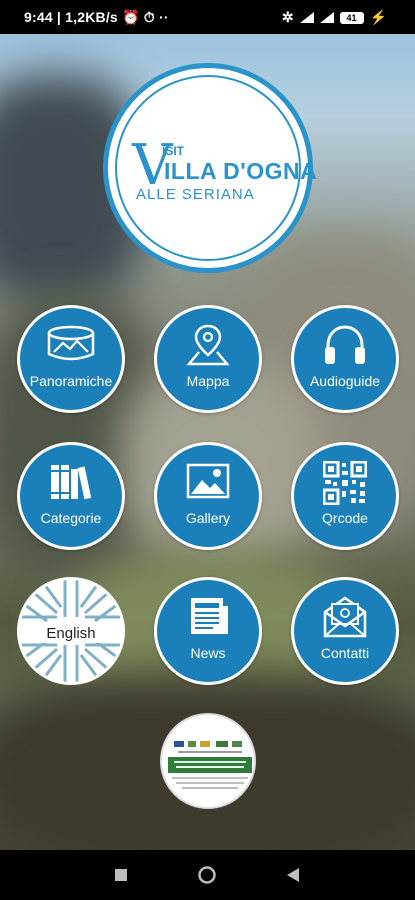  I want to click on charging-icon: ⚡, so click(378, 17).